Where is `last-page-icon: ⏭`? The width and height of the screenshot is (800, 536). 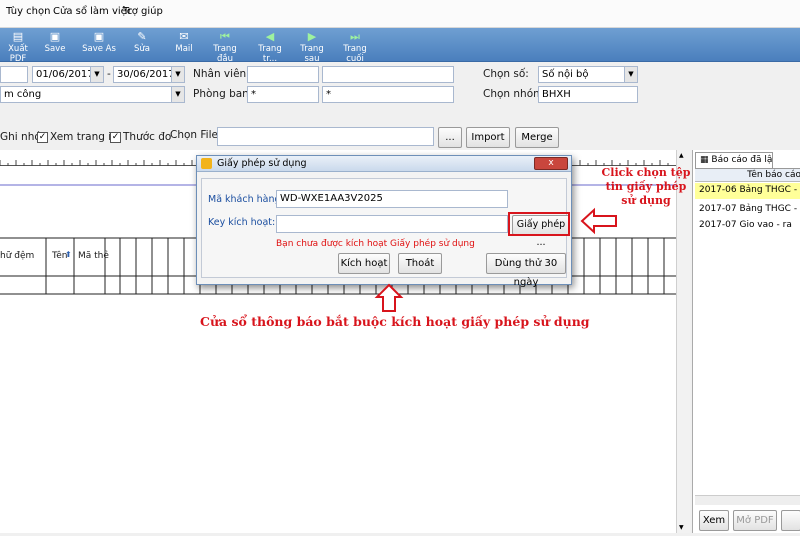 last-page-icon: ⏭ is located at coordinates (355, 36).